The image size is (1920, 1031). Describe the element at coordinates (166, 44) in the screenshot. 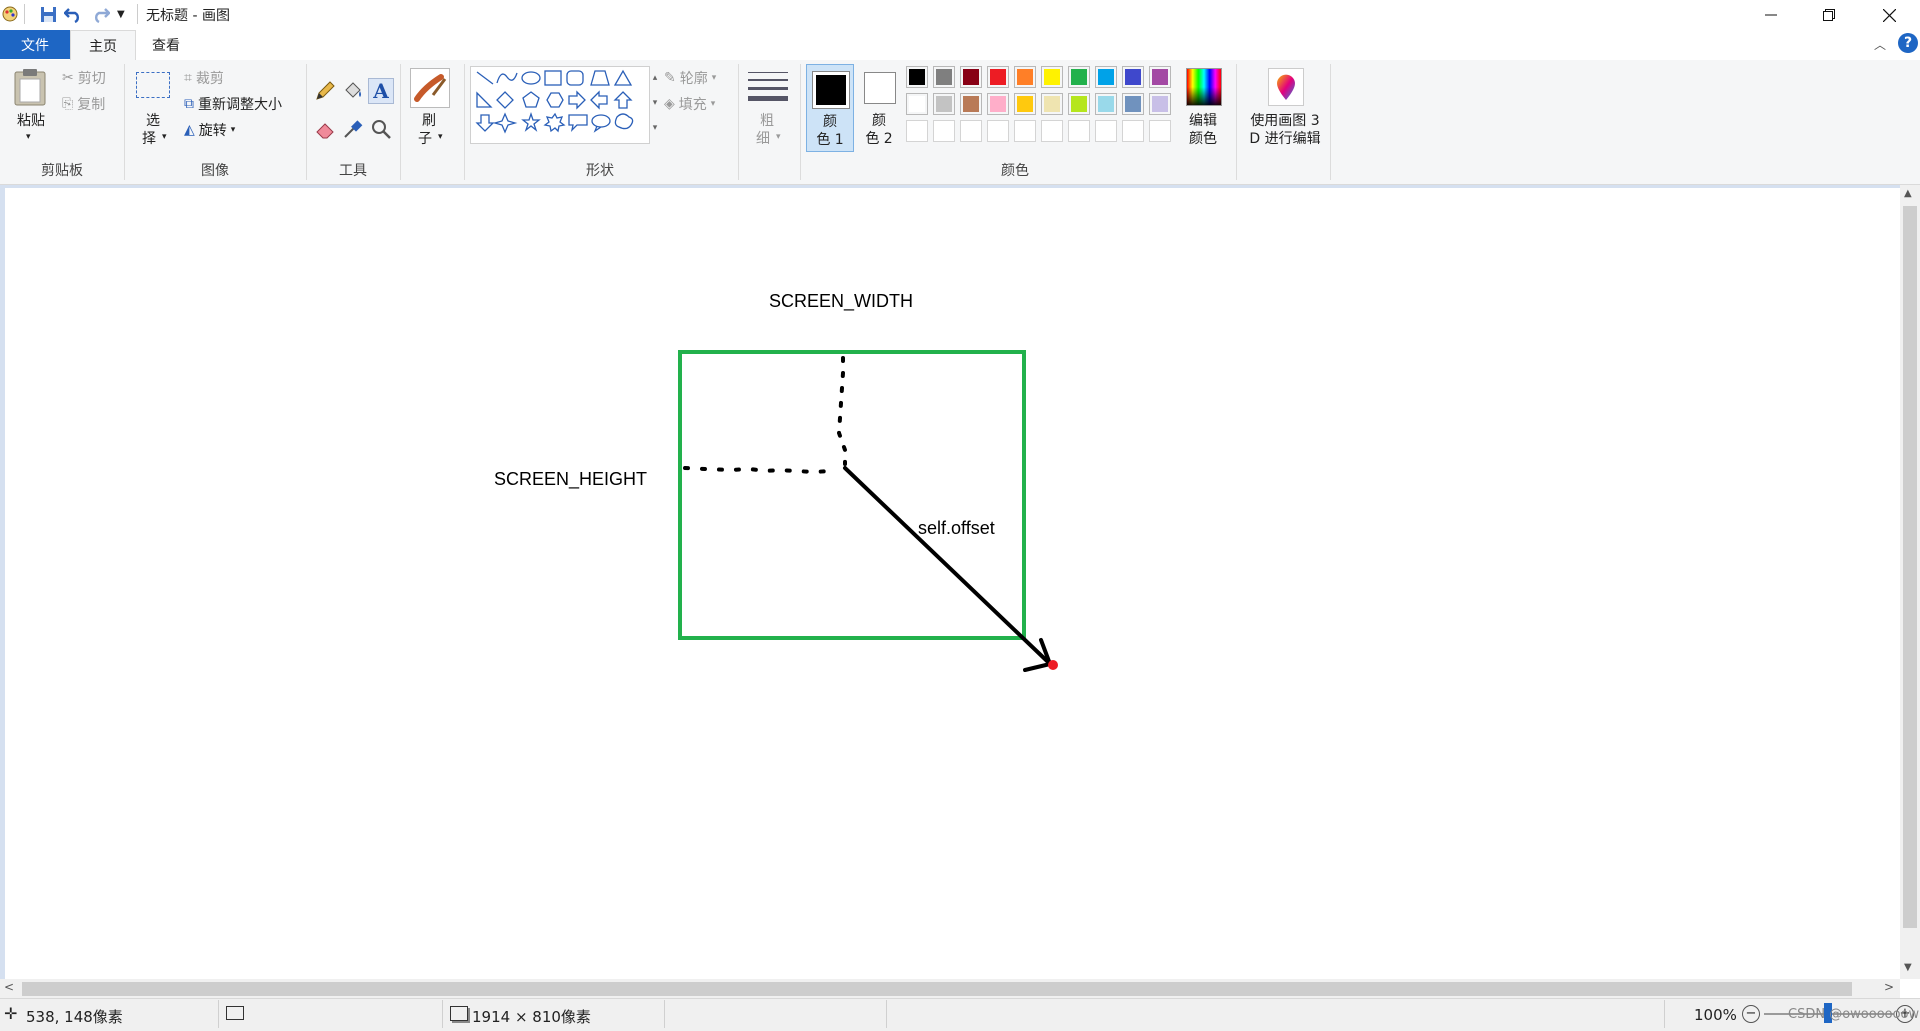

I see `tab-view: 查看` at that location.